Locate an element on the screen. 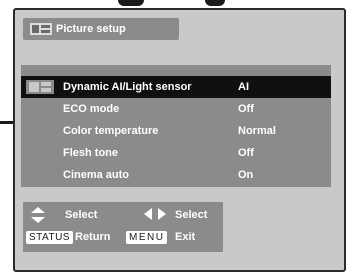  menu-item-cinema-auto: Cinema auto On is located at coordinates (176, 175).